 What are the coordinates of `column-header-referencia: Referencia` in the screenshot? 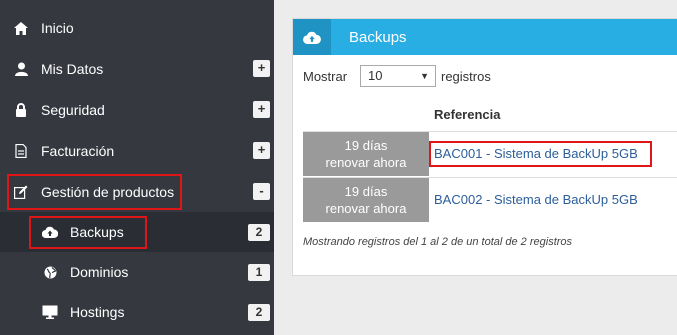 It's located at (467, 115).